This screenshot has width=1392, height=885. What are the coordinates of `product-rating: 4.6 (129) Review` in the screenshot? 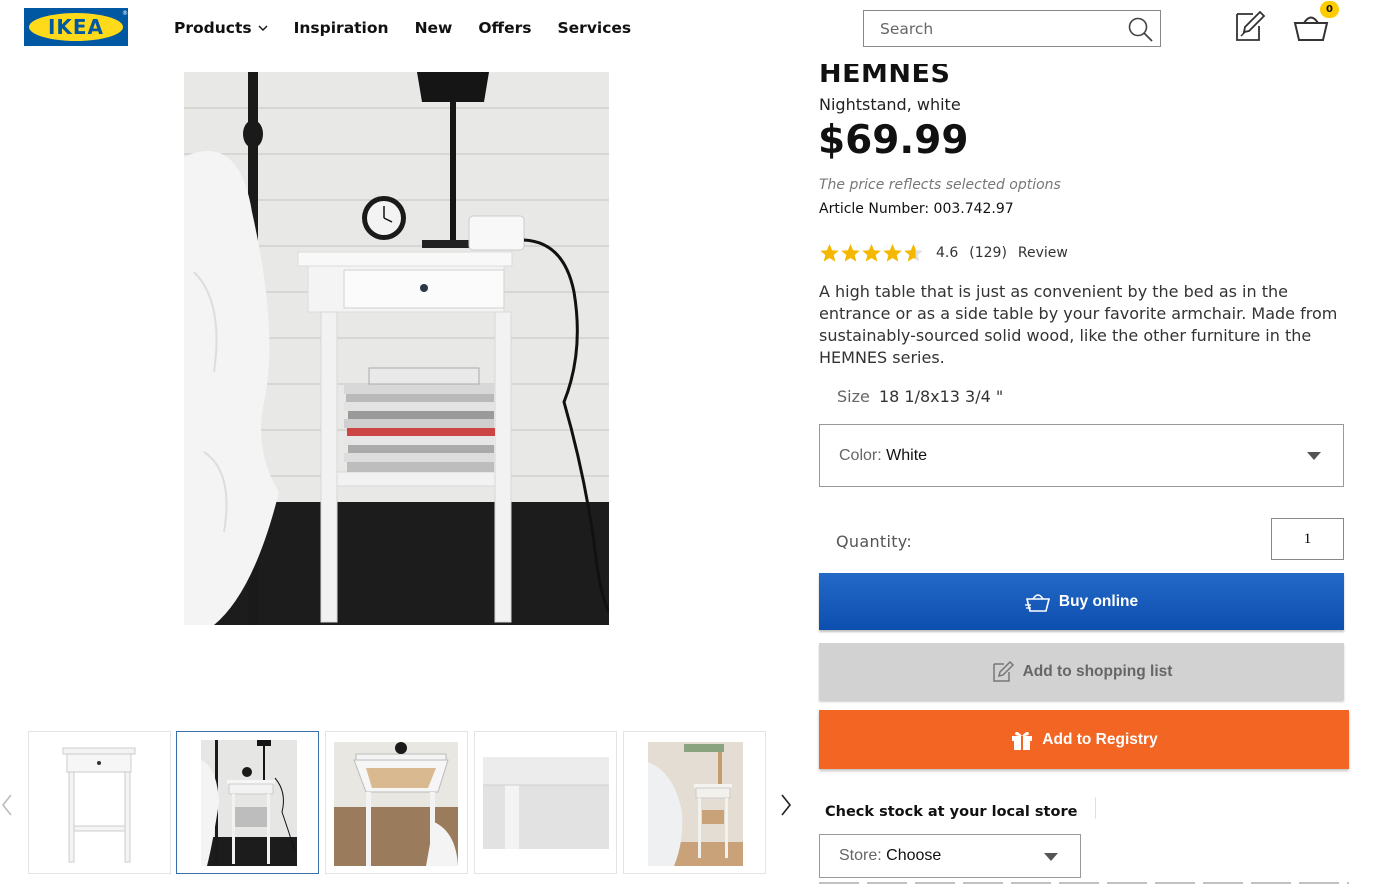 It's located at (949, 253).